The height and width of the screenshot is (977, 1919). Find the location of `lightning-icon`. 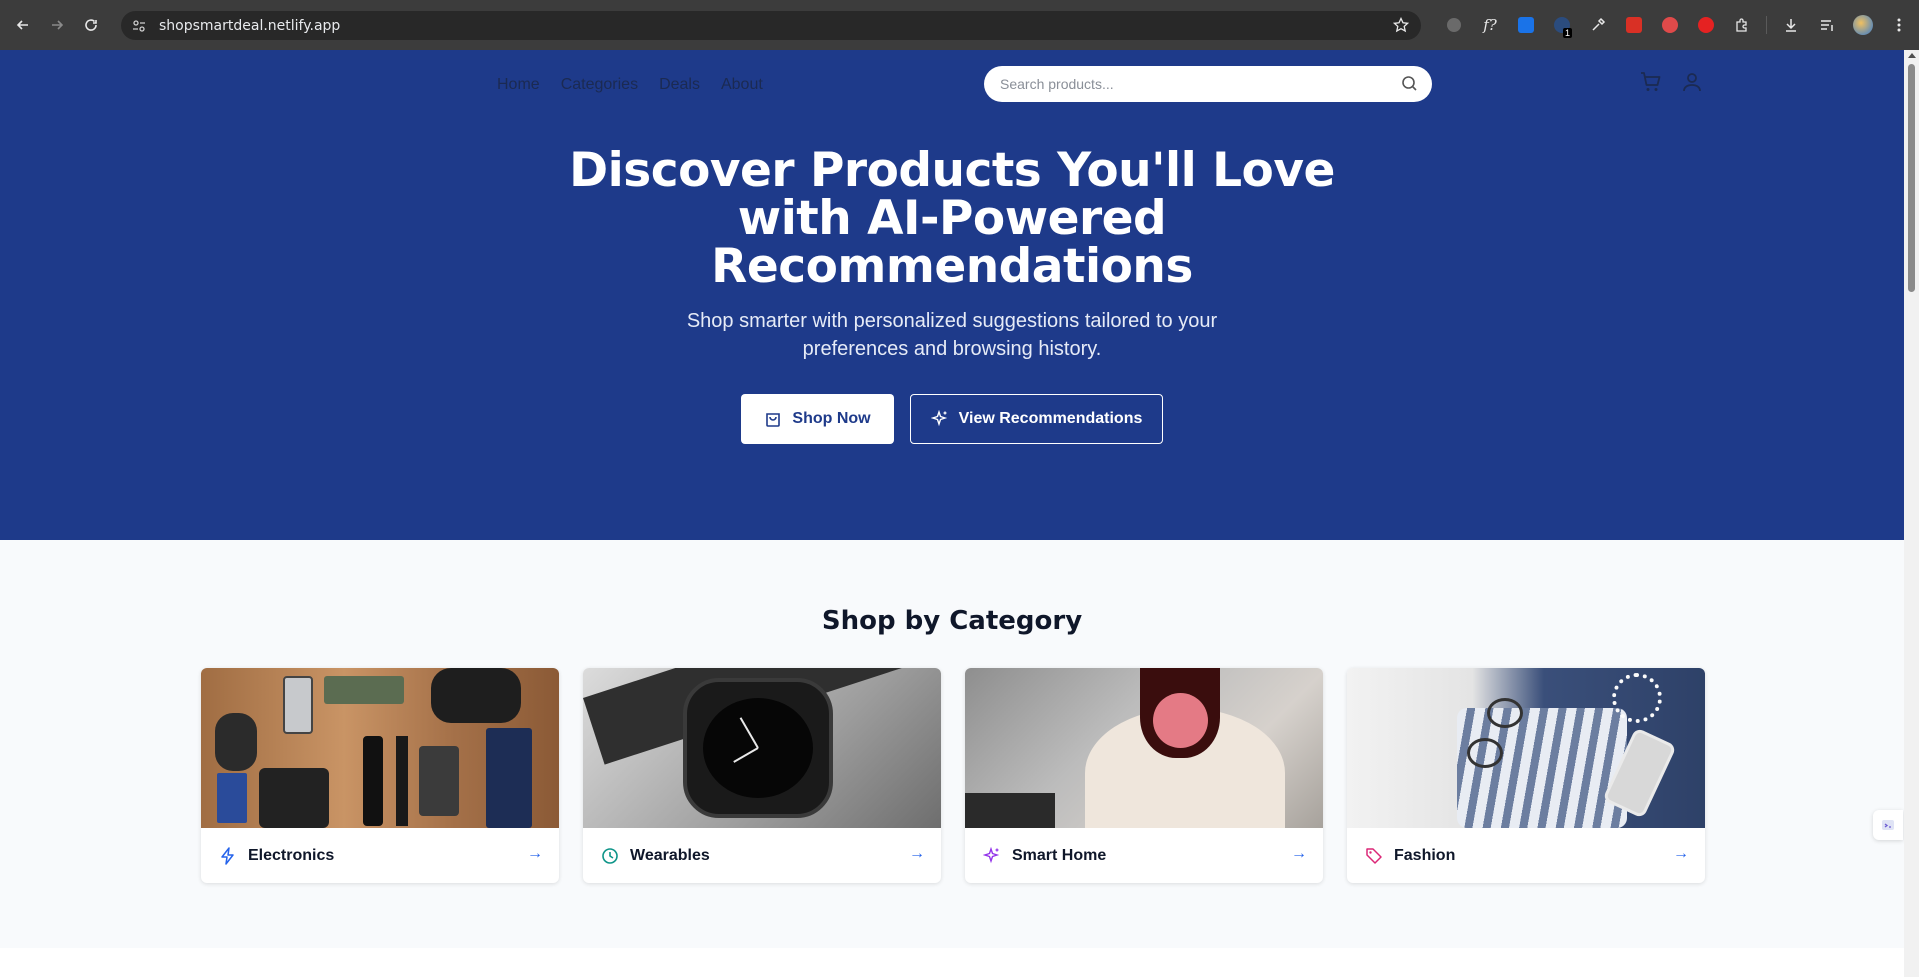

lightning-icon is located at coordinates (228, 856).